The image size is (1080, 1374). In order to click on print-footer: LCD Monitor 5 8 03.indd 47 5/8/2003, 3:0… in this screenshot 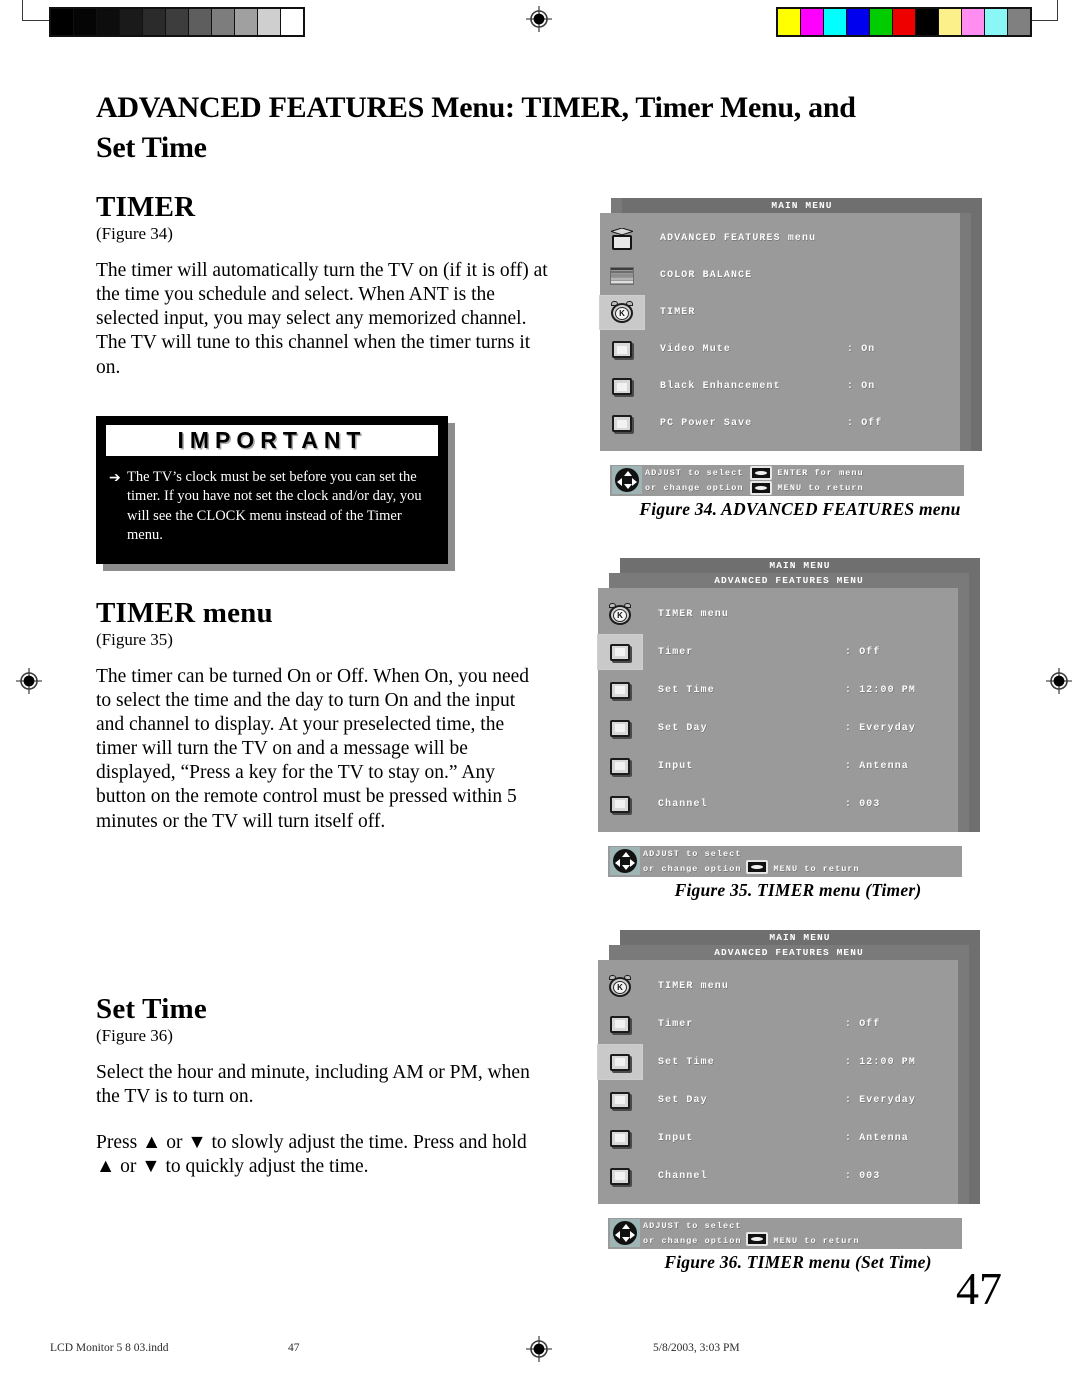, I will do `click(540, 1352)`.